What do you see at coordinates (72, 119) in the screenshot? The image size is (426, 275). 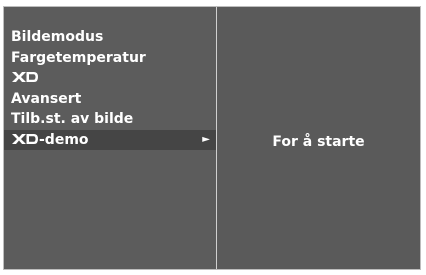 I see `menu-item-label: Tilb.st. av bilde` at bounding box center [72, 119].